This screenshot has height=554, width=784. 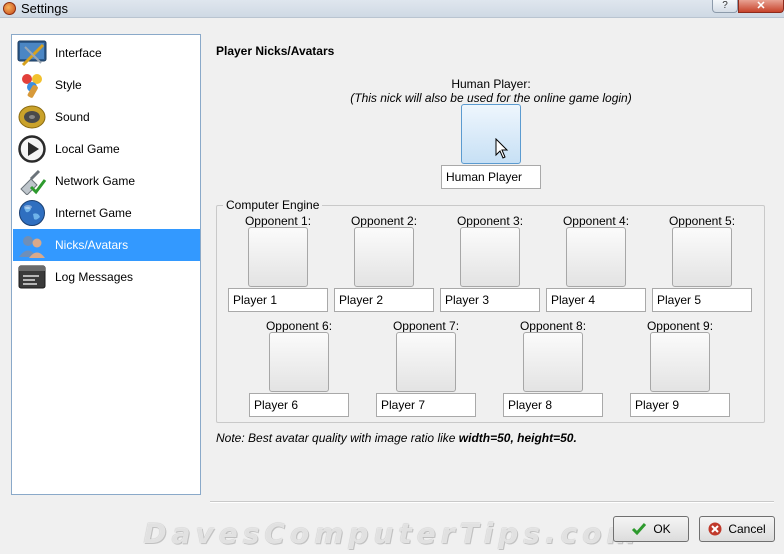 I want to click on ok-label: OK, so click(x=662, y=529).